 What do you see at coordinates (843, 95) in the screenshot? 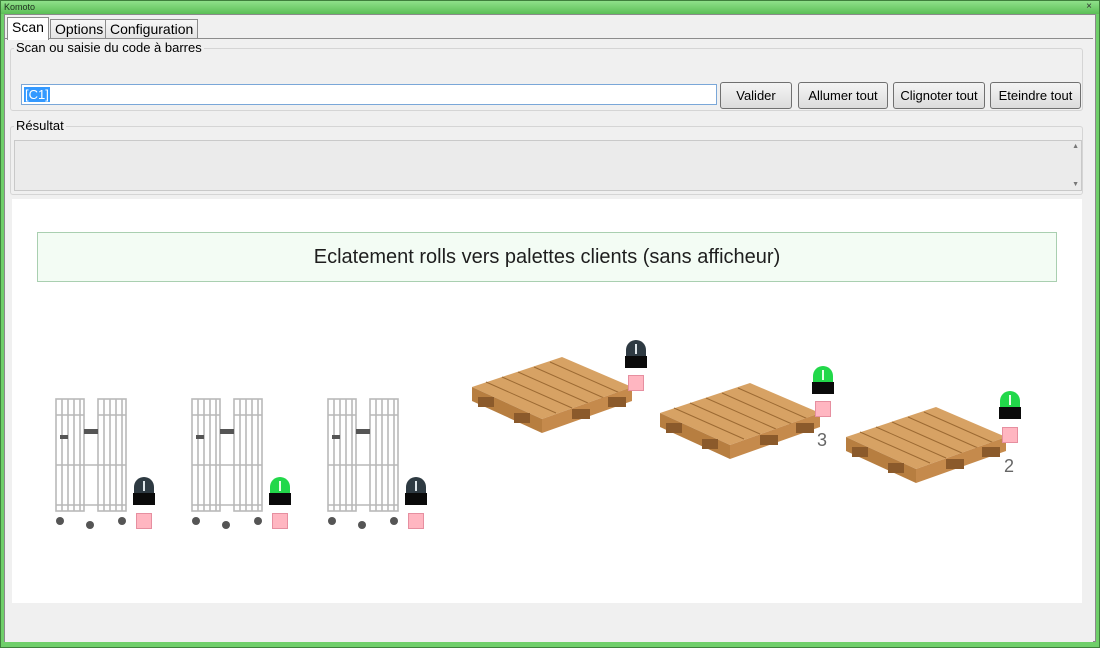
I see `all-on-button: Allumer tout` at bounding box center [843, 95].